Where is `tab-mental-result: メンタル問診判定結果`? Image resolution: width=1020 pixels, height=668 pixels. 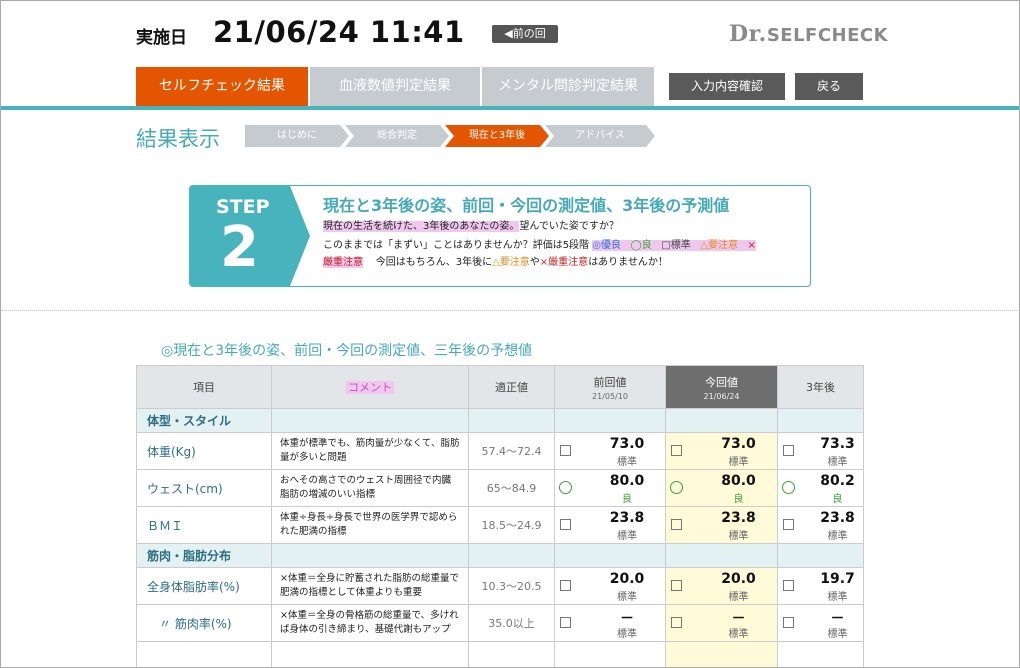
tab-mental-result: メンタル問診判定結果 is located at coordinates (568, 86).